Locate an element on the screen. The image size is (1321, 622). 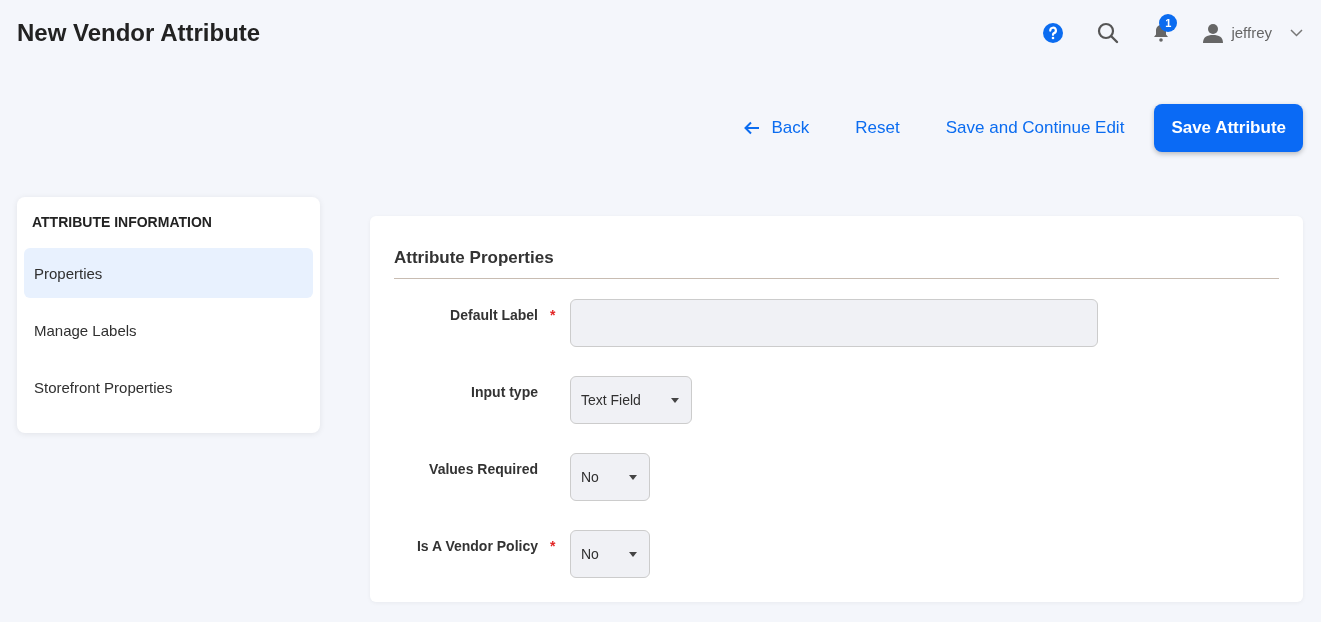
action-link-button: Reset is located at coordinates (877, 128).